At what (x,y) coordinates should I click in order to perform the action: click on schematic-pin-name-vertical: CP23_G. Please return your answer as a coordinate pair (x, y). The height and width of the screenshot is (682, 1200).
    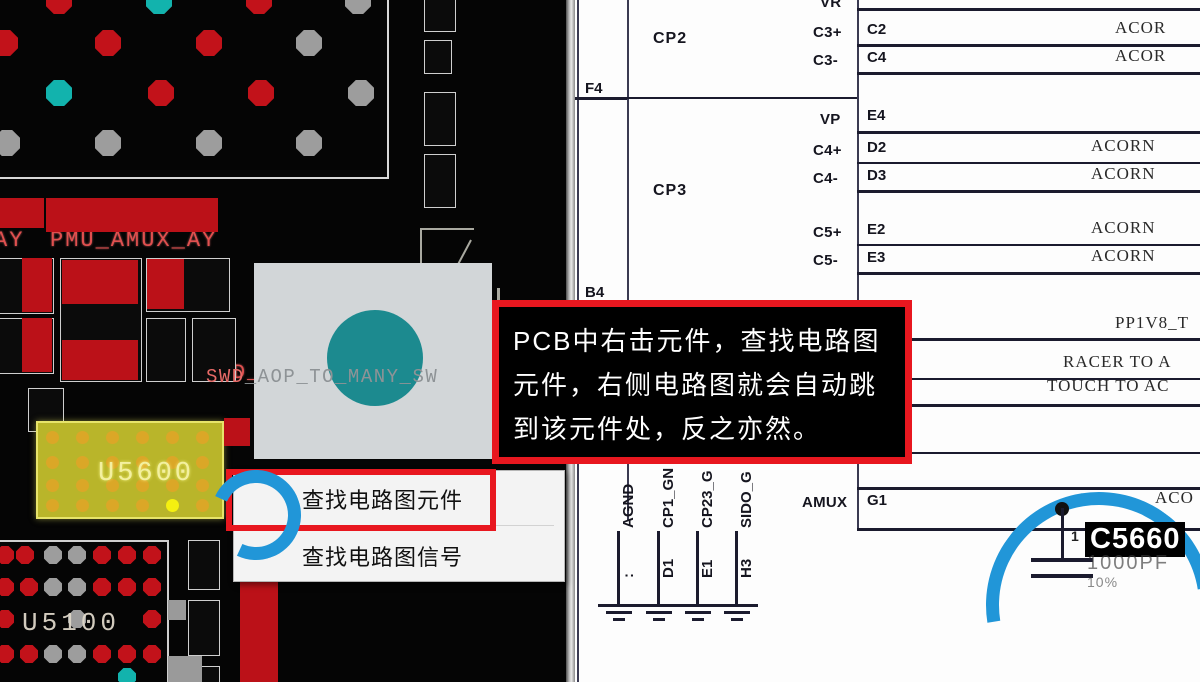
    Looking at the image, I should click on (707, 499).